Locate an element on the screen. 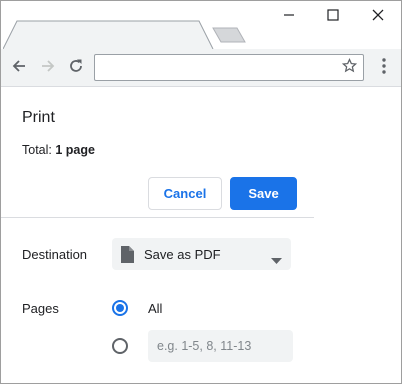  new-tab-button is located at coordinates (229, 35).